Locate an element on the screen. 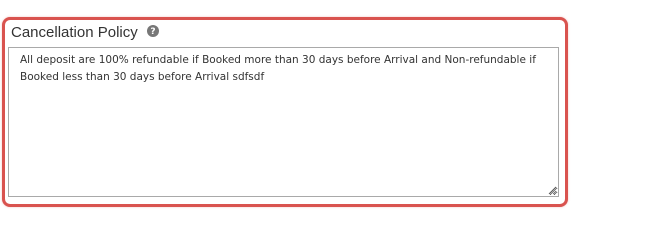  cancellation-policy-label-row: Cancellation Policy ? is located at coordinates (85, 32).